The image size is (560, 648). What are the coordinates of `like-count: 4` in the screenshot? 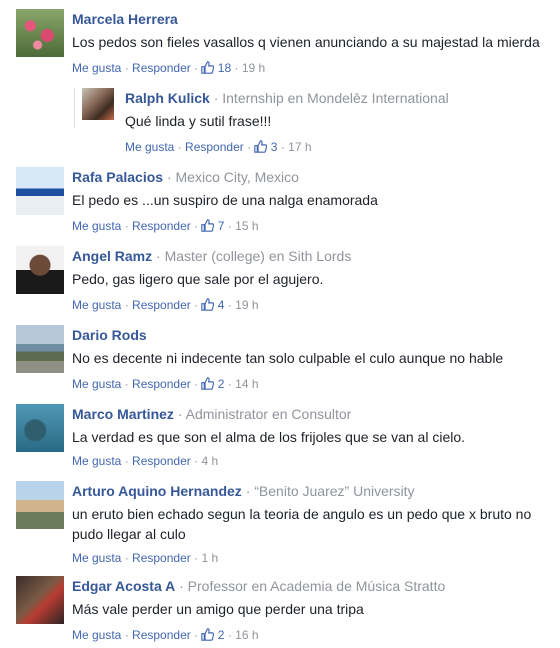 It's located at (212, 305).